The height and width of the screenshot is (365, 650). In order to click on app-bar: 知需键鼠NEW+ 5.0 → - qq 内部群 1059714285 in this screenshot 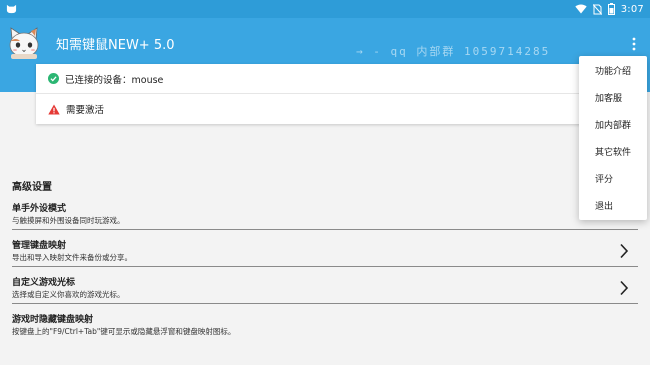, I will do `click(325, 44)`.